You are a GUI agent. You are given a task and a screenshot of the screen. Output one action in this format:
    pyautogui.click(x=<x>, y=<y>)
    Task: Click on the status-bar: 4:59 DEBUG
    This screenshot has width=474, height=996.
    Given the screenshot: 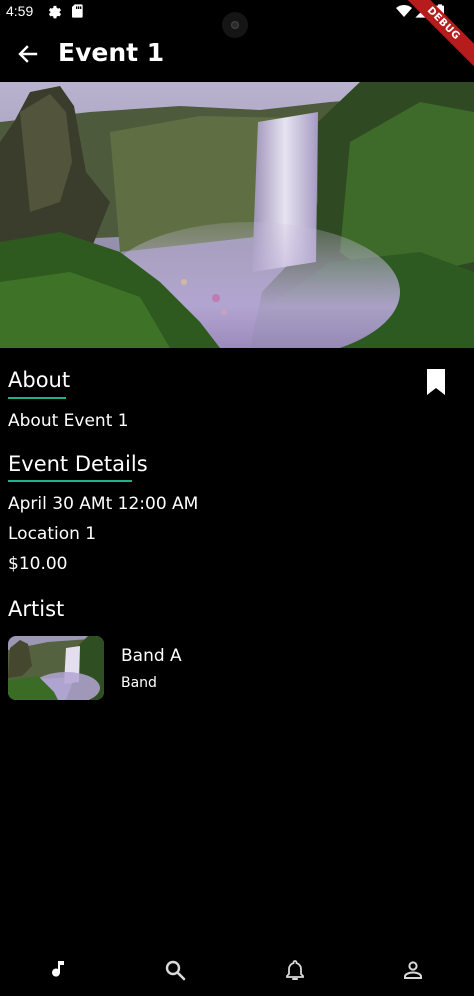 What is the action you would take?
    pyautogui.click(x=237, y=38)
    